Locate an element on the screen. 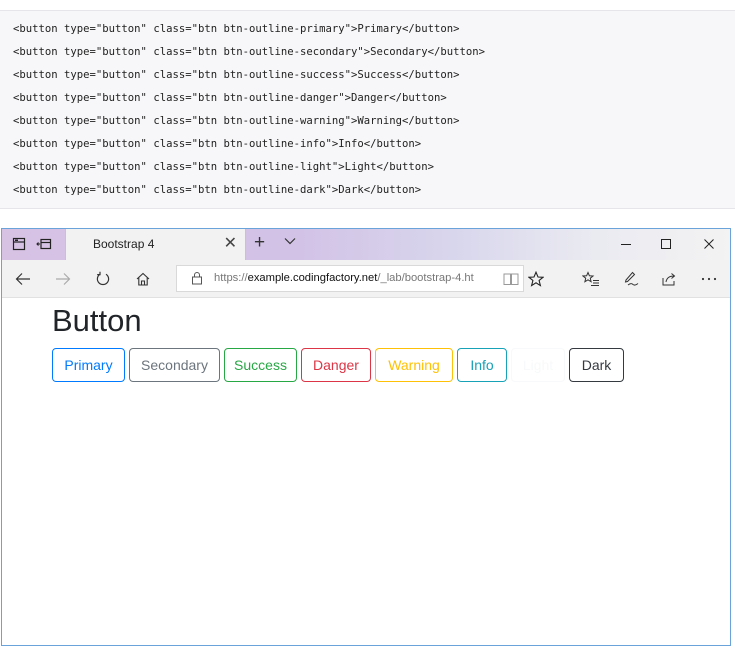 The image size is (735, 652). favorites-list-icon is located at coordinates (591, 279).